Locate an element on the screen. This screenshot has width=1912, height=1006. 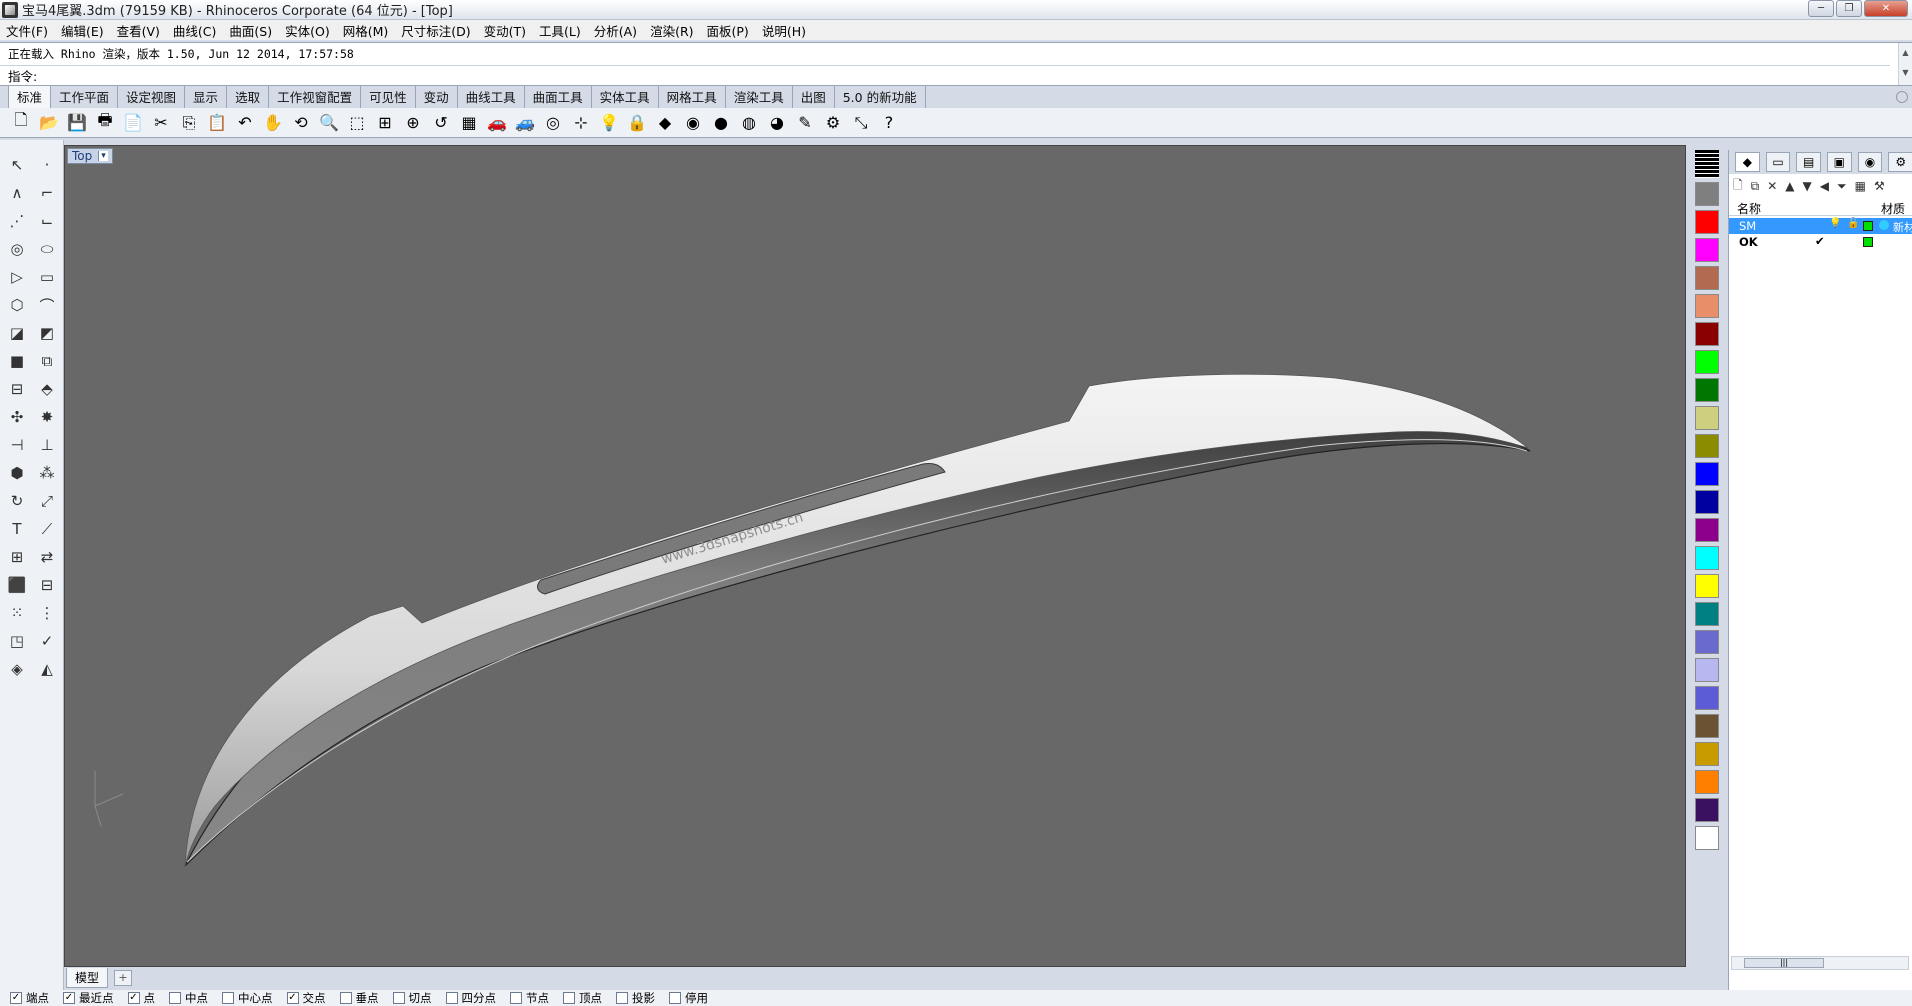
command-scrollbar: ▲ ▼ is located at coordinates (1905, 64).